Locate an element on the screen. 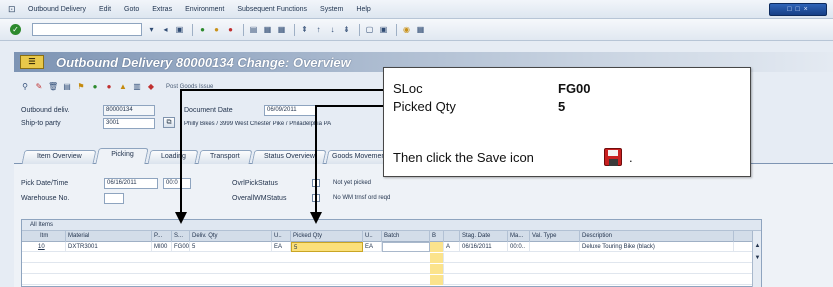  tab-item-overview: Item Overview is located at coordinates (59, 157).